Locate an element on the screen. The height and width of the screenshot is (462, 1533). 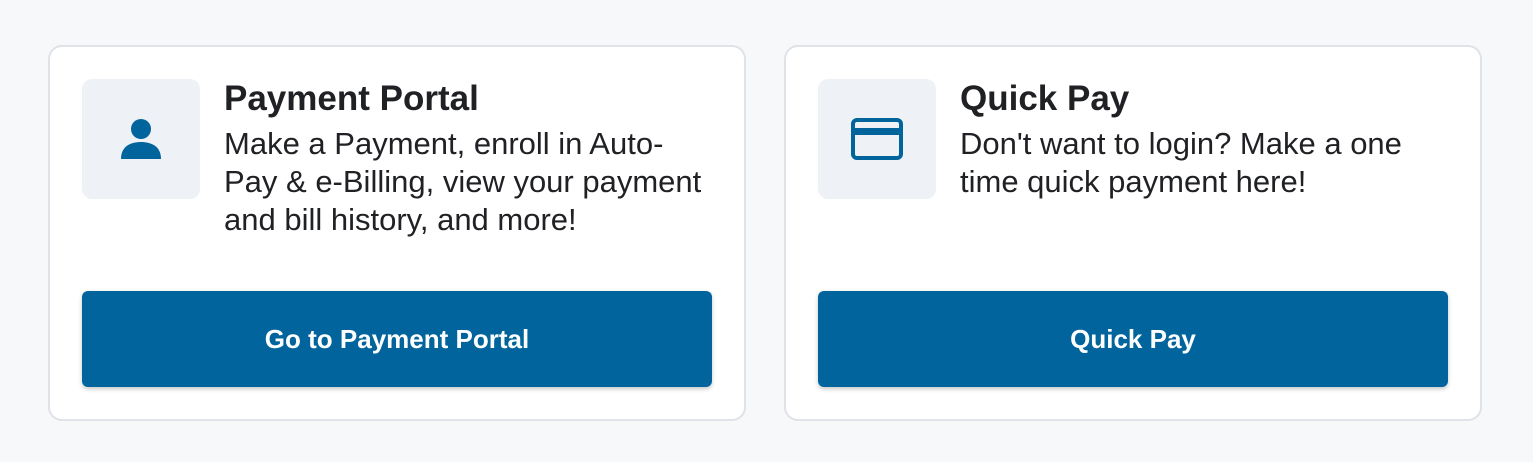
person-icon is located at coordinates (141, 139).